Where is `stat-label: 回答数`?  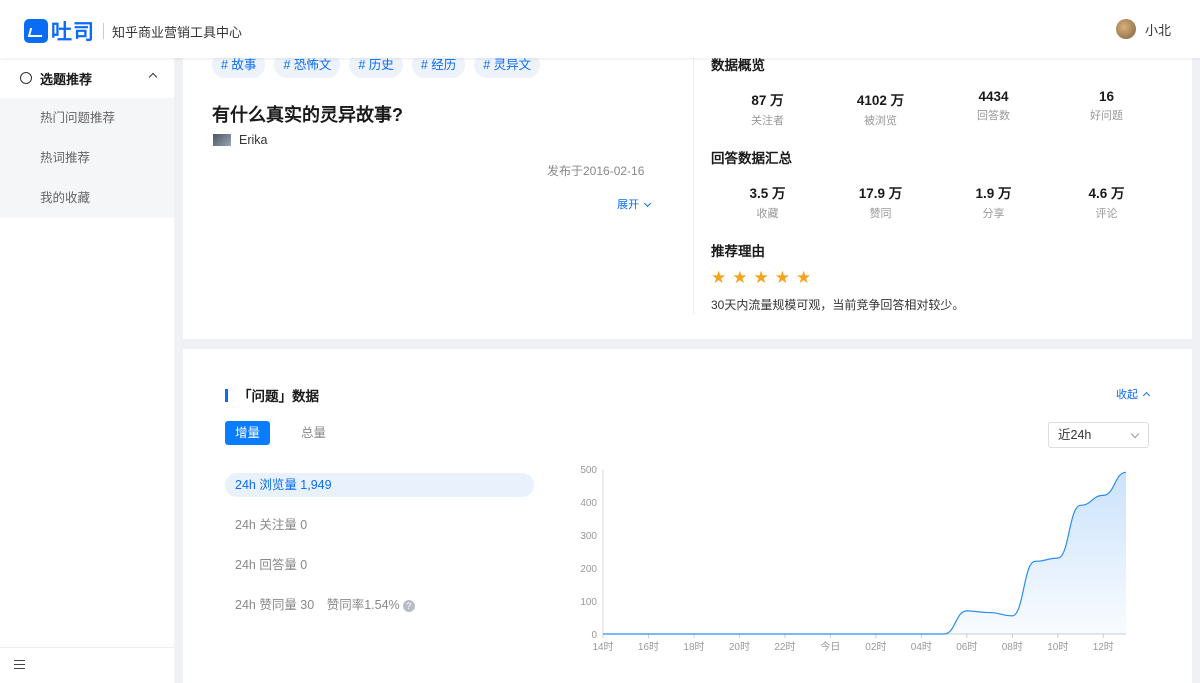 stat-label: 回答数 is located at coordinates (993, 116).